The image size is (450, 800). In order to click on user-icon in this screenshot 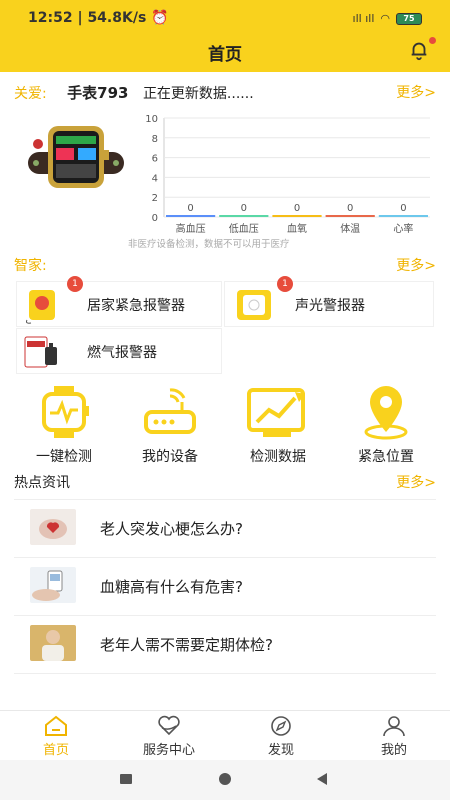, I will do `click(394, 726)`.